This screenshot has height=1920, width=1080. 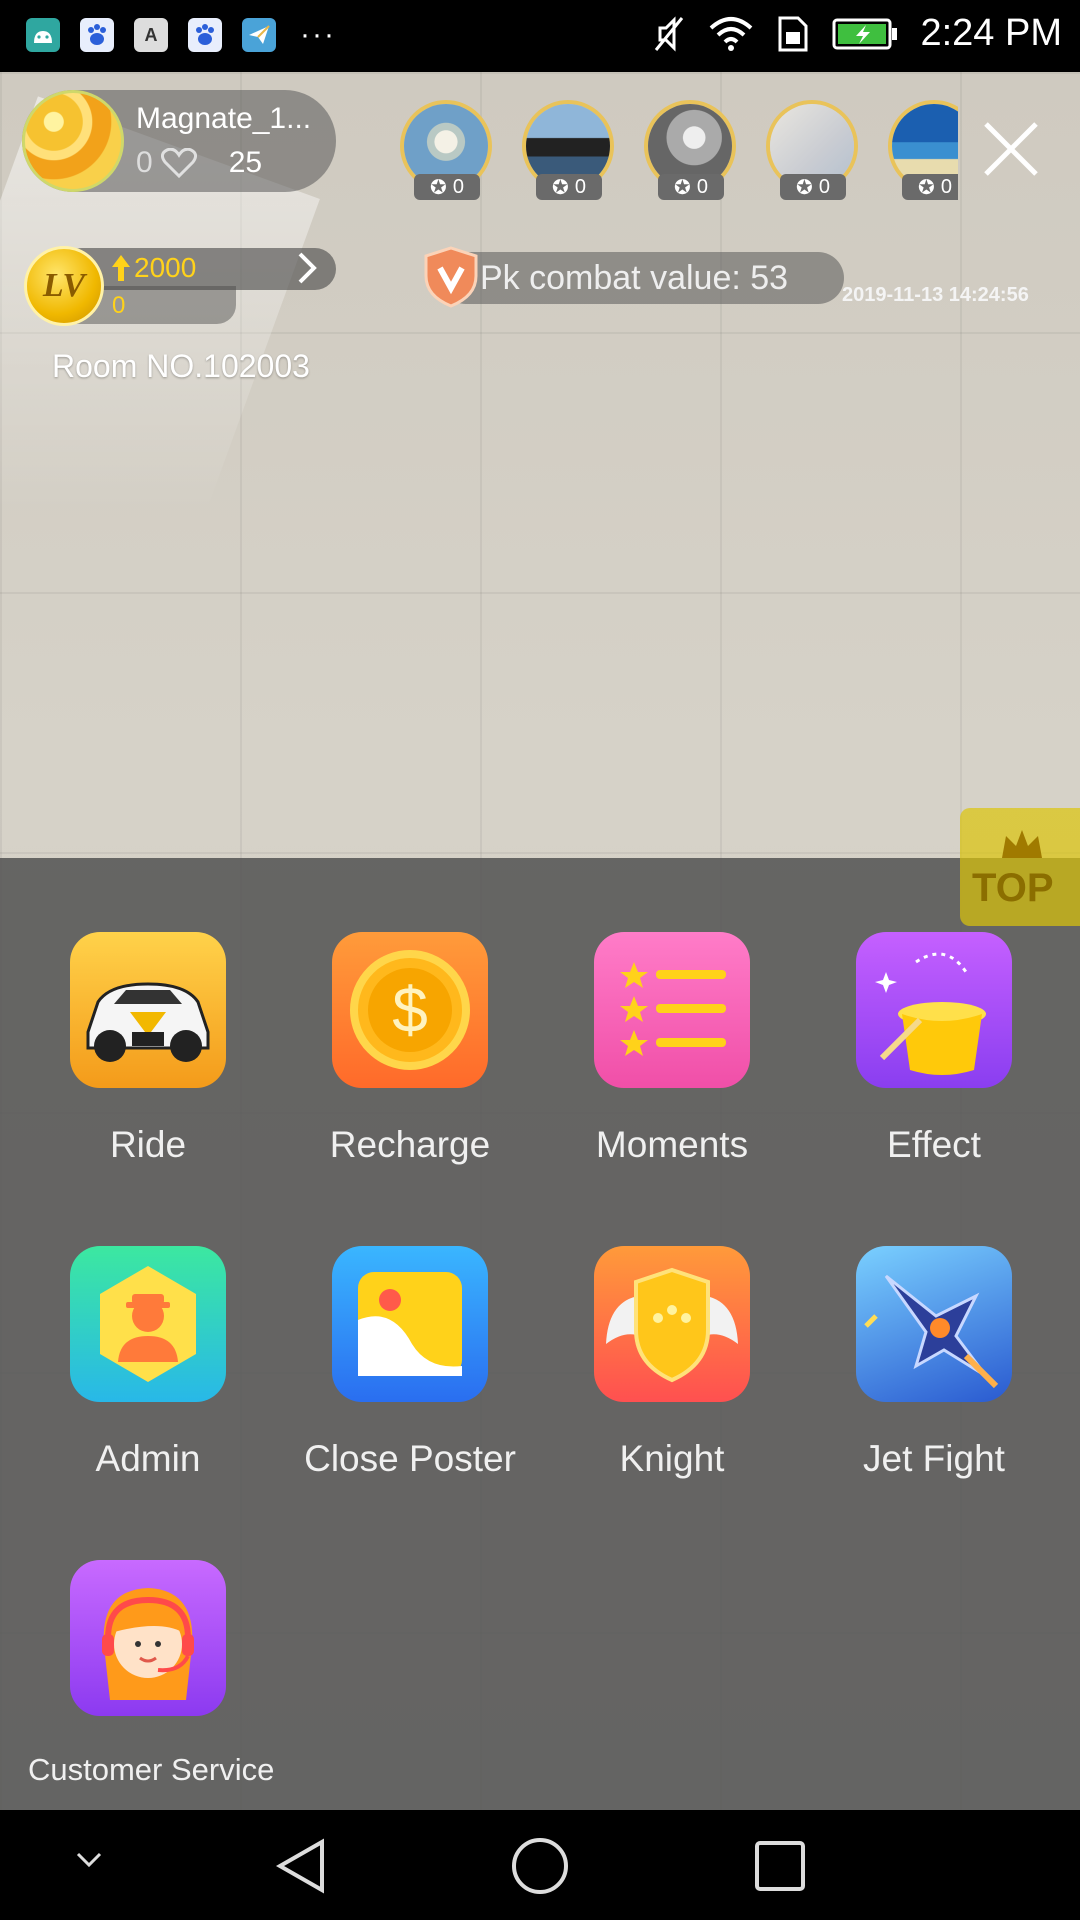 I want to click on status-bar: A ··· 2:24 PM, so click(x=540, y=36).